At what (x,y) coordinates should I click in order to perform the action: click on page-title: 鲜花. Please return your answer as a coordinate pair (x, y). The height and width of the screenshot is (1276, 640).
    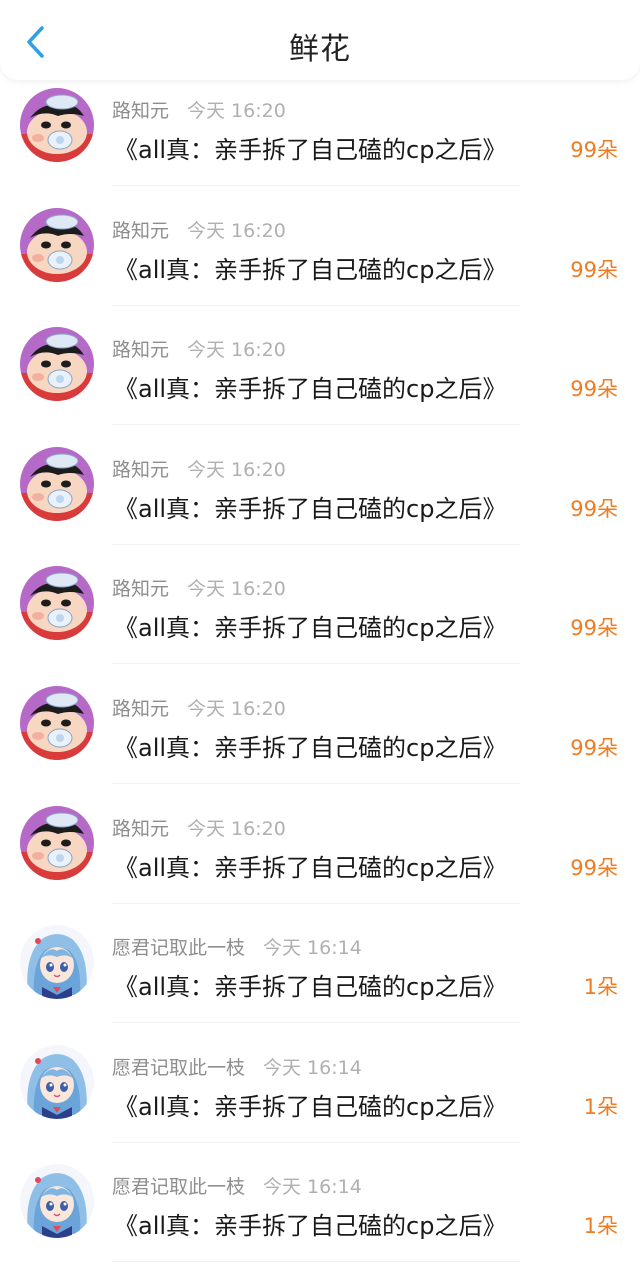
    Looking at the image, I should click on (320, 49).